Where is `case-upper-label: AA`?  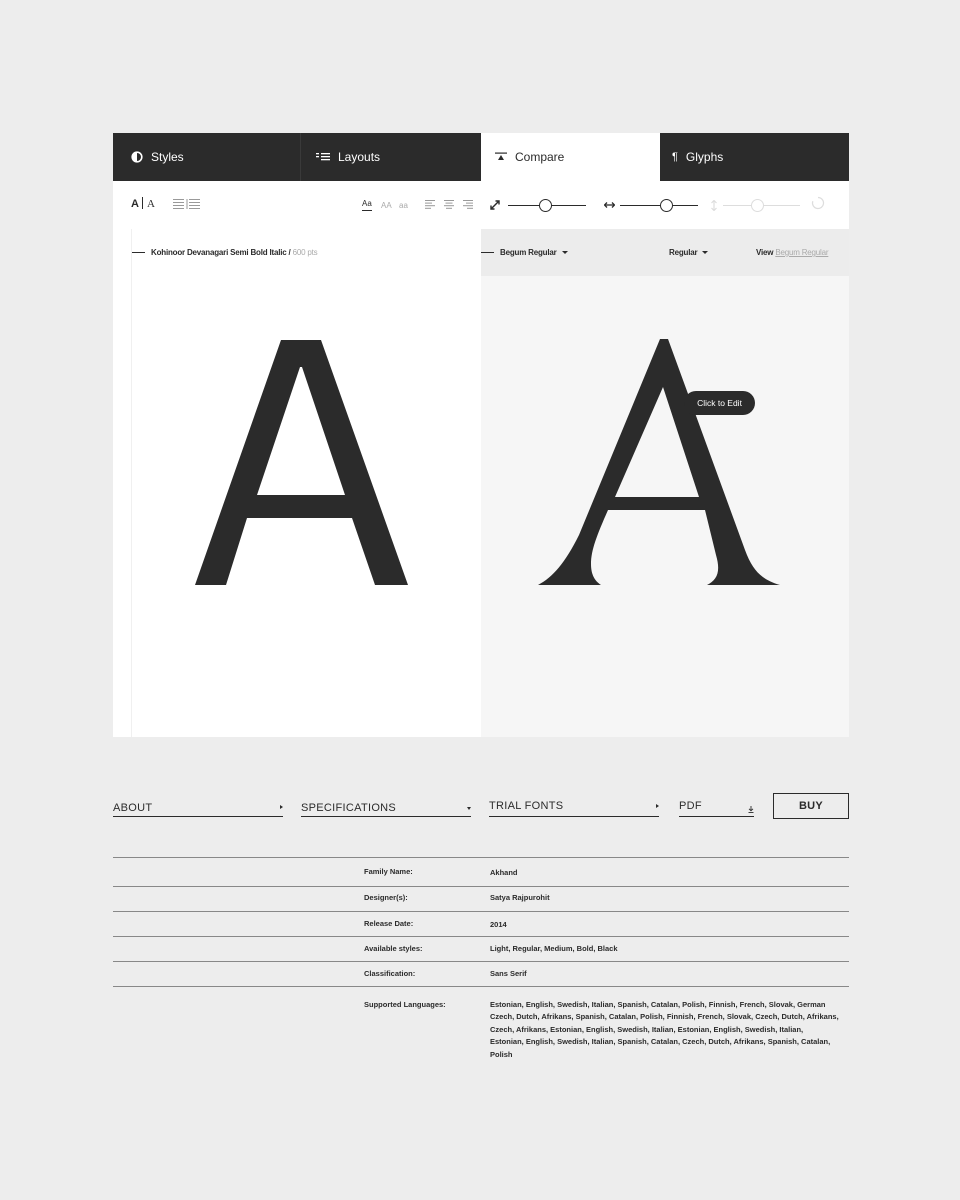
case-upper-label: AA is located at coordinates (386, 205).